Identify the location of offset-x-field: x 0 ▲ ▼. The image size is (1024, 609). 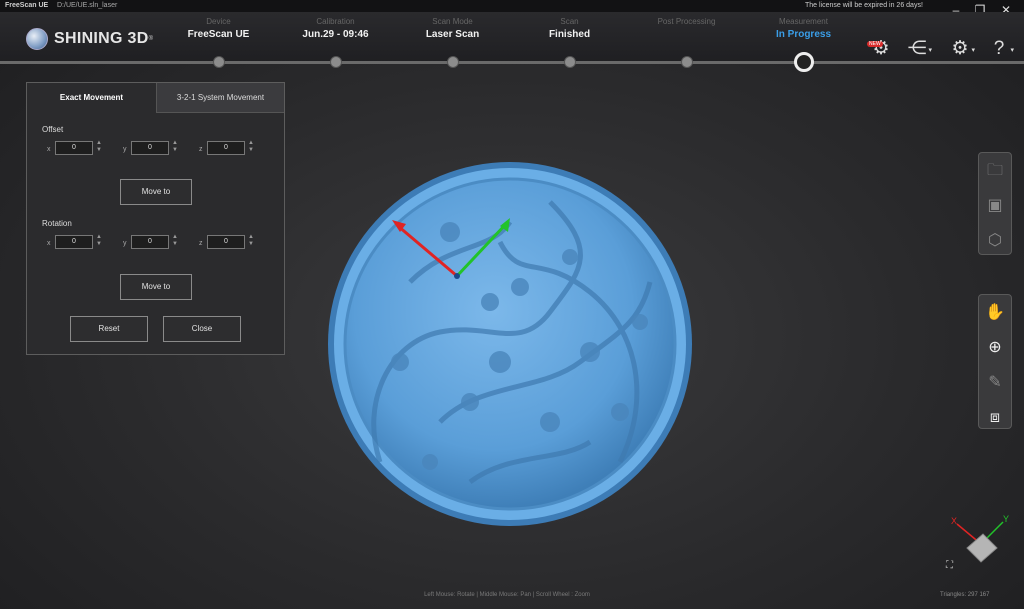
(74, 147).